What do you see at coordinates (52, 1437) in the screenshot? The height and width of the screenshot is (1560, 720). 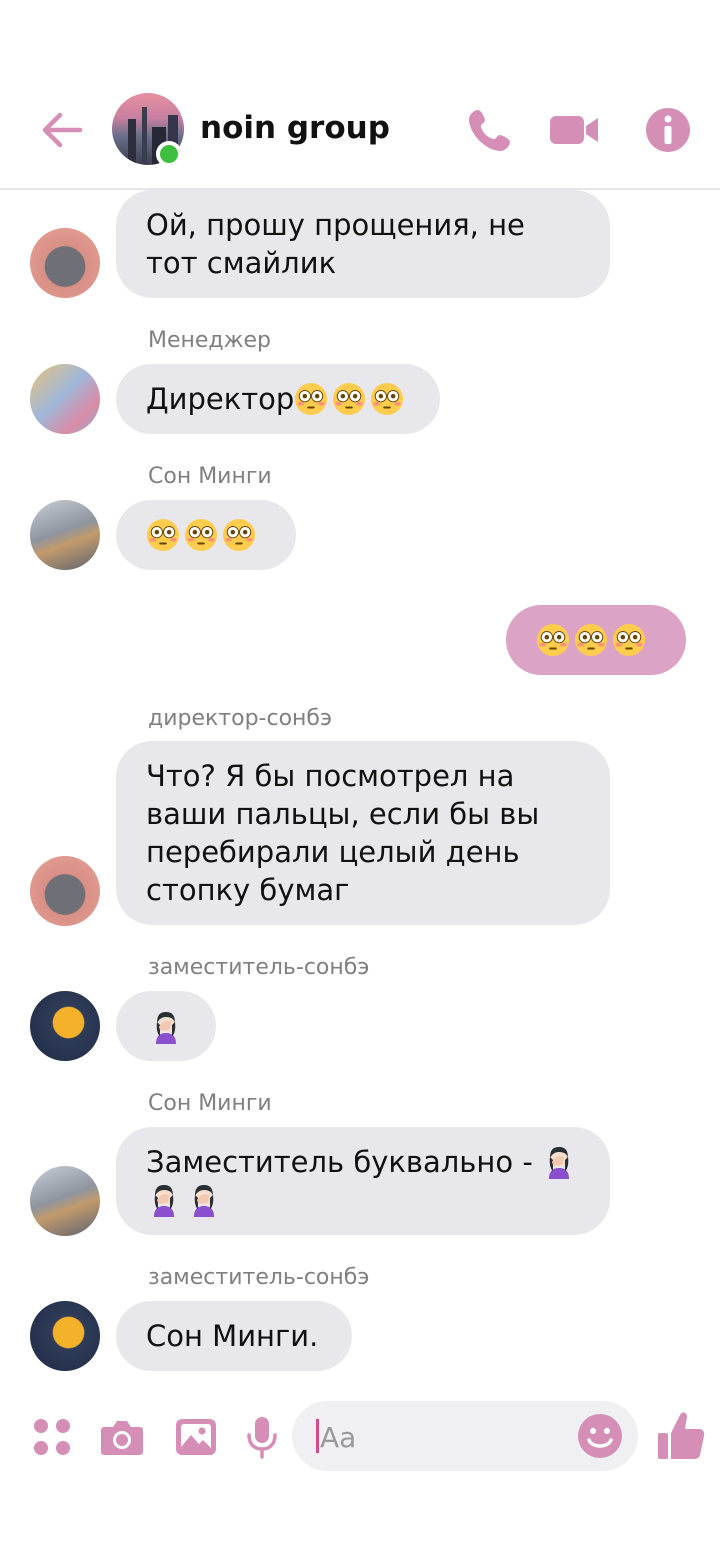 I see `apps-icon` at bounding box center [52, 1437].